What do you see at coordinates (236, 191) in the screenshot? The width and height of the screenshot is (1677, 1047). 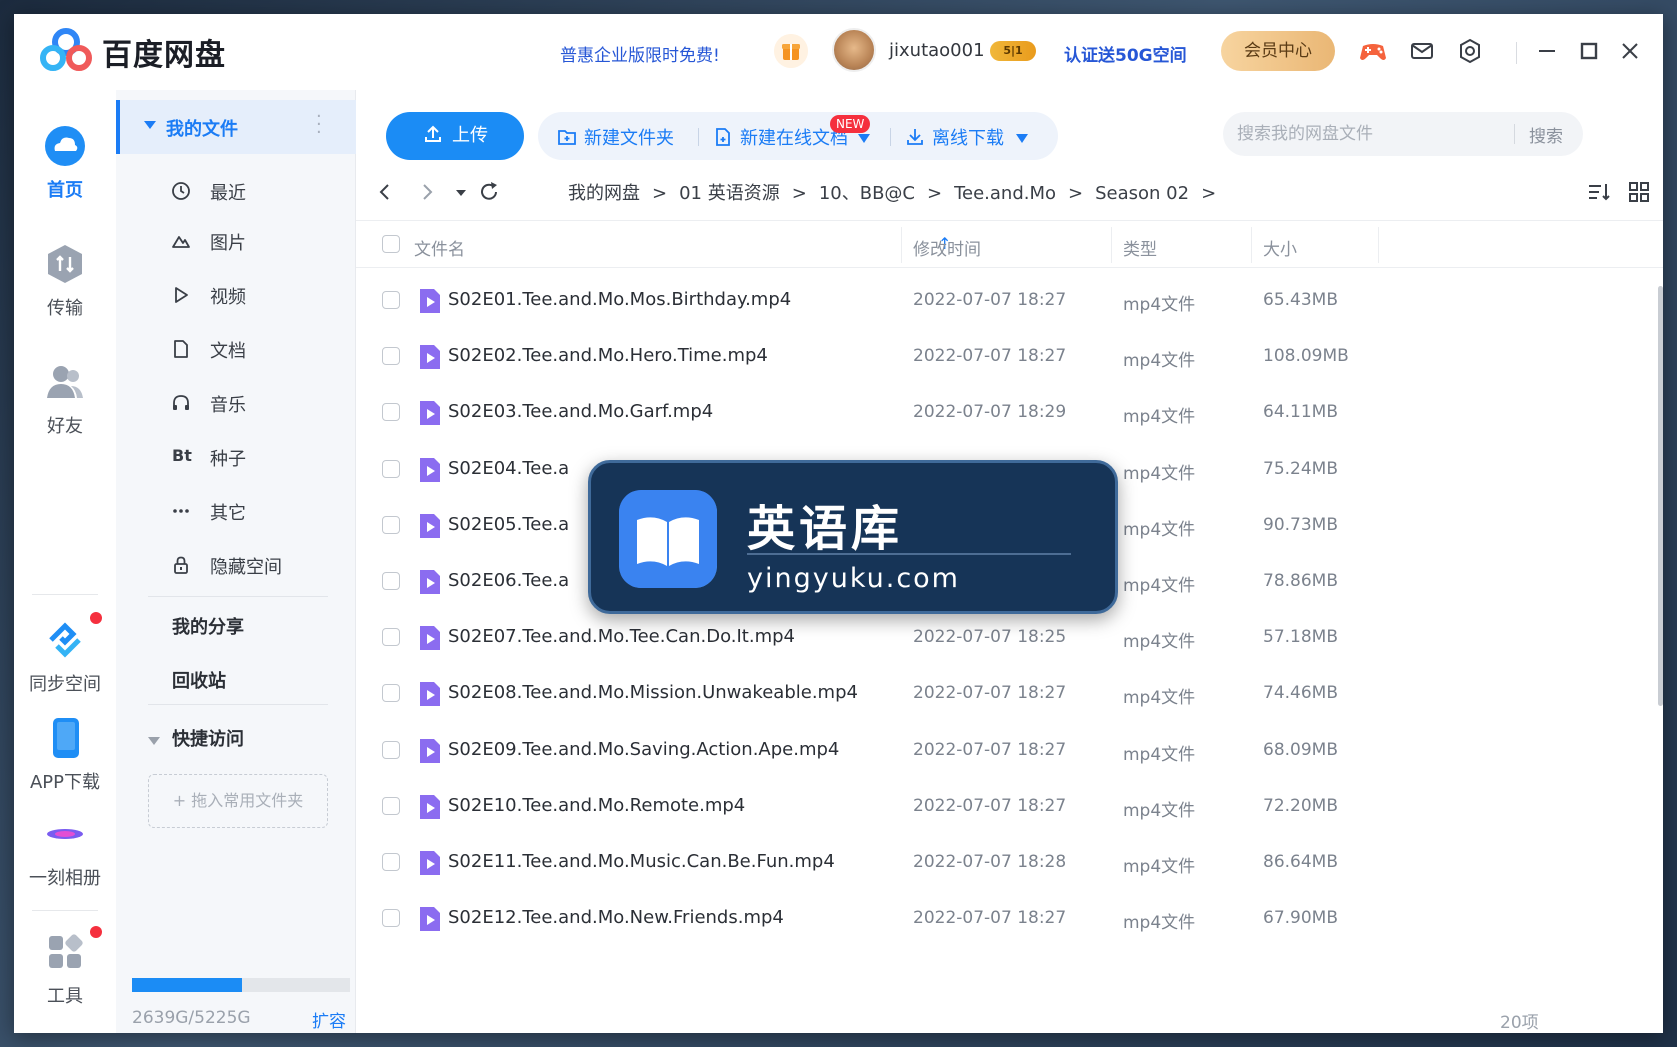 I see `sidebar-item-recent: 最近` at bounding box center [236, 191].